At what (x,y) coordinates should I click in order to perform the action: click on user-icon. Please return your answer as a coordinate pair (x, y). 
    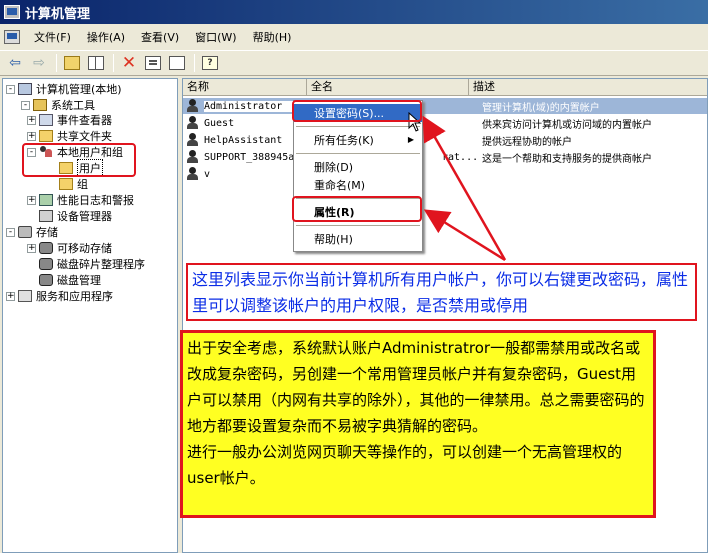
    Looking at the image, I should click on (194, 106).